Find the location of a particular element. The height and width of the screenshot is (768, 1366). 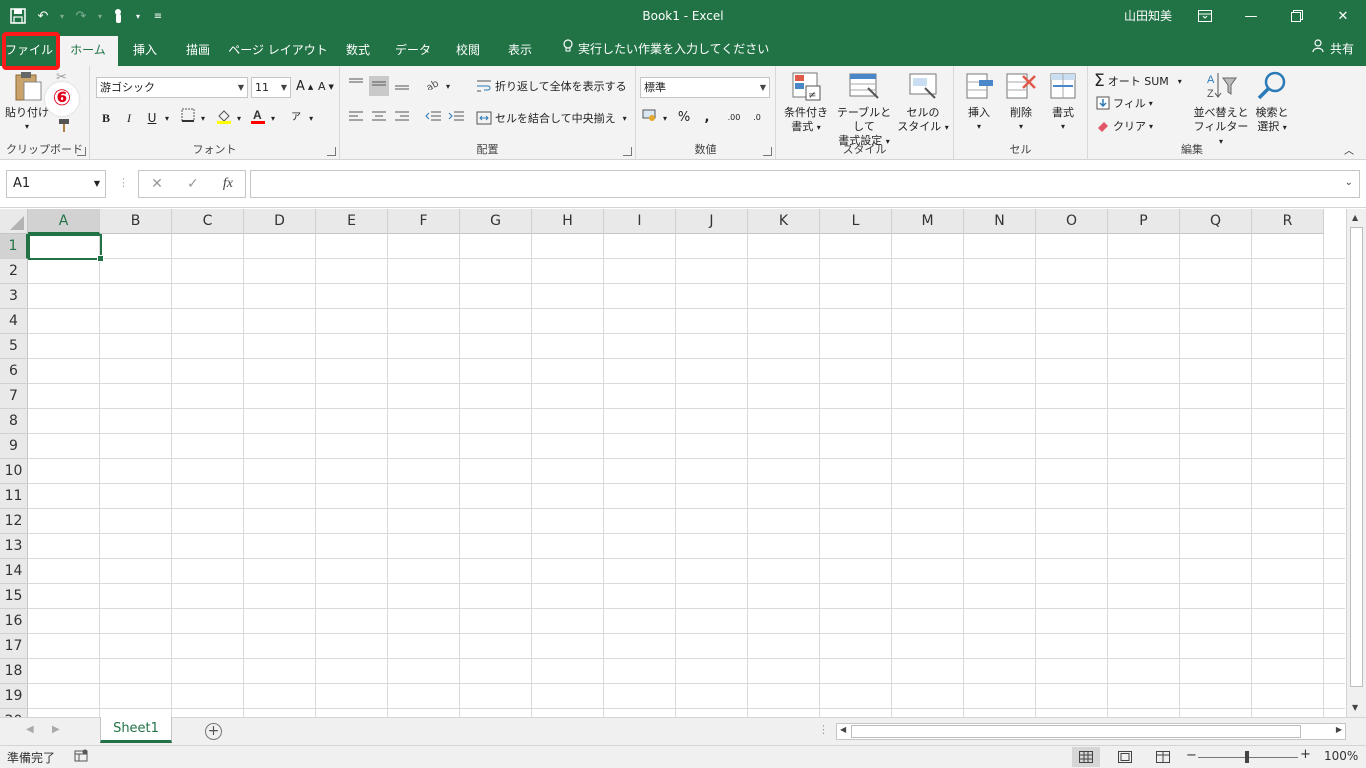

row-header-19: 19 is located at coordinates (14, 696).